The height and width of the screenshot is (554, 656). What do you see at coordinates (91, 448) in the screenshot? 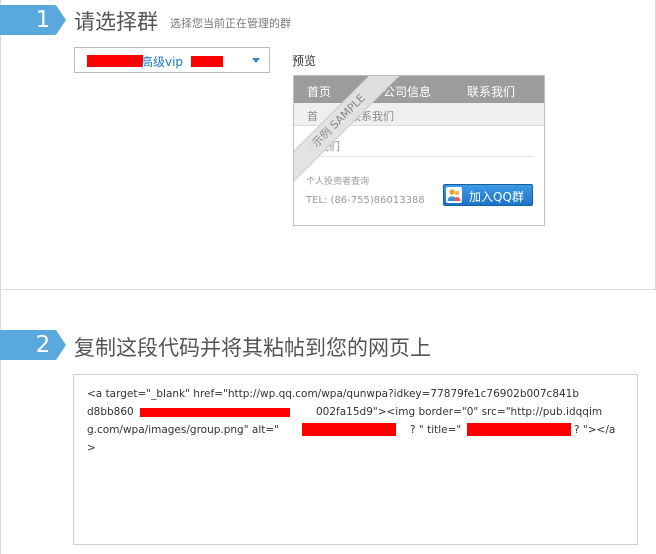
I see `code-line: >` at bounding box center [91, 448].